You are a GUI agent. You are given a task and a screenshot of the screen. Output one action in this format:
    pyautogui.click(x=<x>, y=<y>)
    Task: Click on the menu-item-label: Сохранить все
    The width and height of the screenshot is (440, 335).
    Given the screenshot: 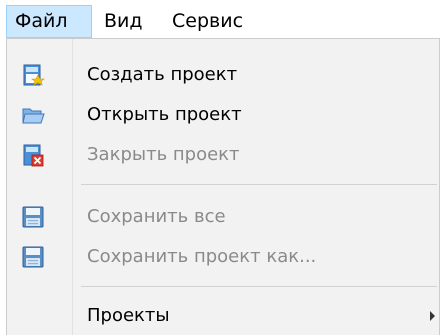 What is the action you would take?
    pyautogui.click(x=156, y=216)
    